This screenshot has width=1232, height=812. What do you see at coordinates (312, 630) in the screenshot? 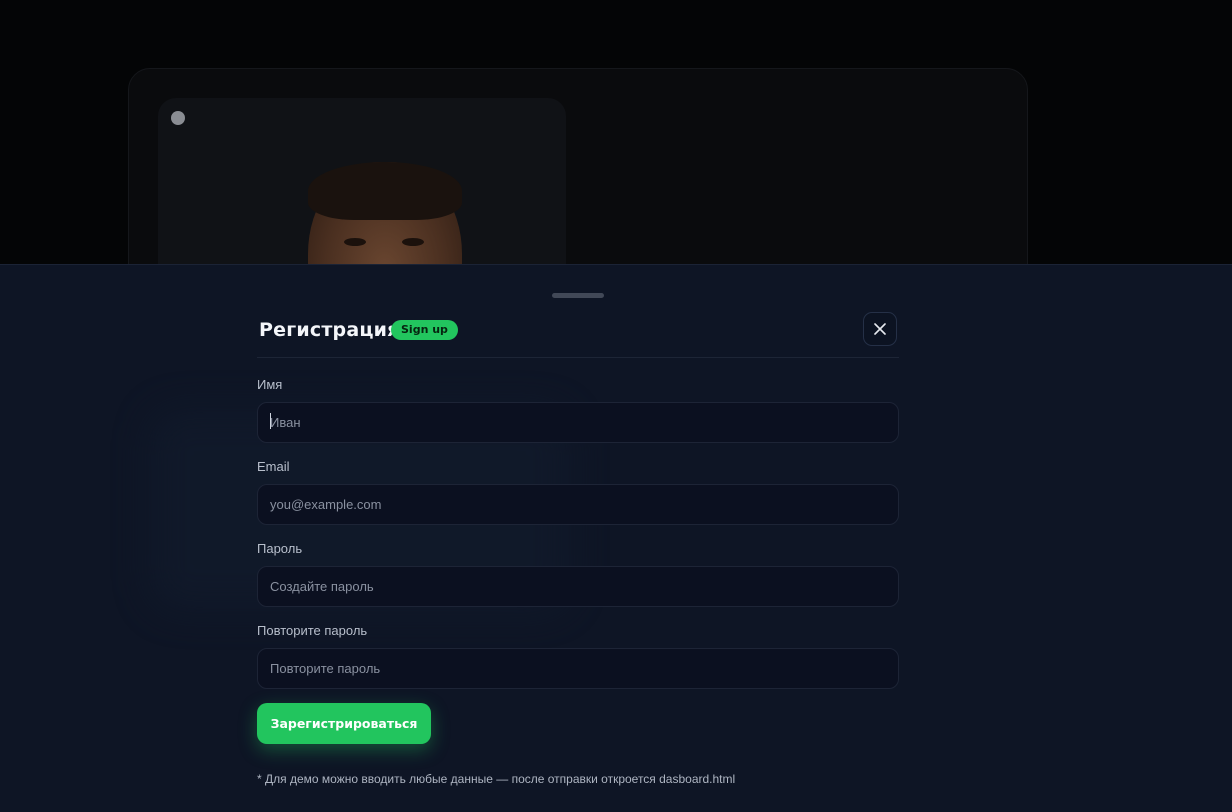
I see `password-repeat-label: Повторите пароль` at bounding box center [312, 630].